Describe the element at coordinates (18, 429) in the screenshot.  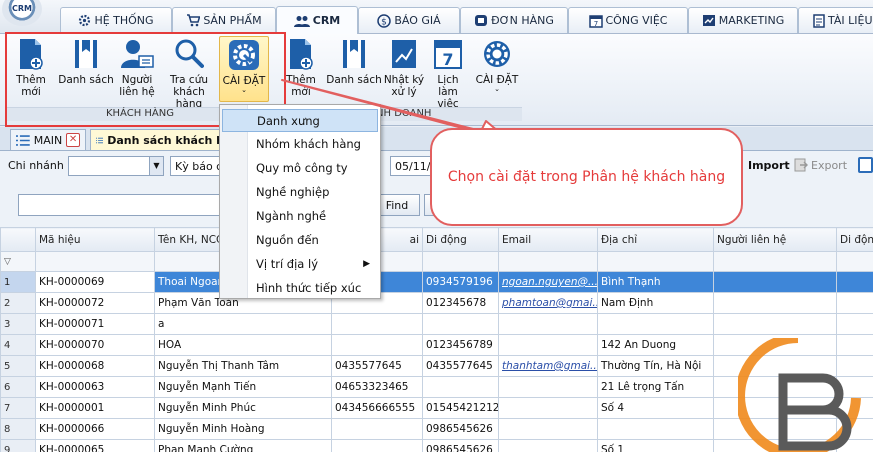
I see `row-number: 8` at that location.